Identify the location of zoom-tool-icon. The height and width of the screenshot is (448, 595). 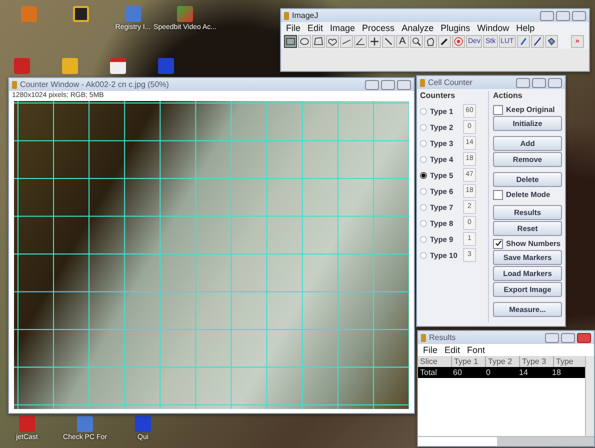
(416, 41).